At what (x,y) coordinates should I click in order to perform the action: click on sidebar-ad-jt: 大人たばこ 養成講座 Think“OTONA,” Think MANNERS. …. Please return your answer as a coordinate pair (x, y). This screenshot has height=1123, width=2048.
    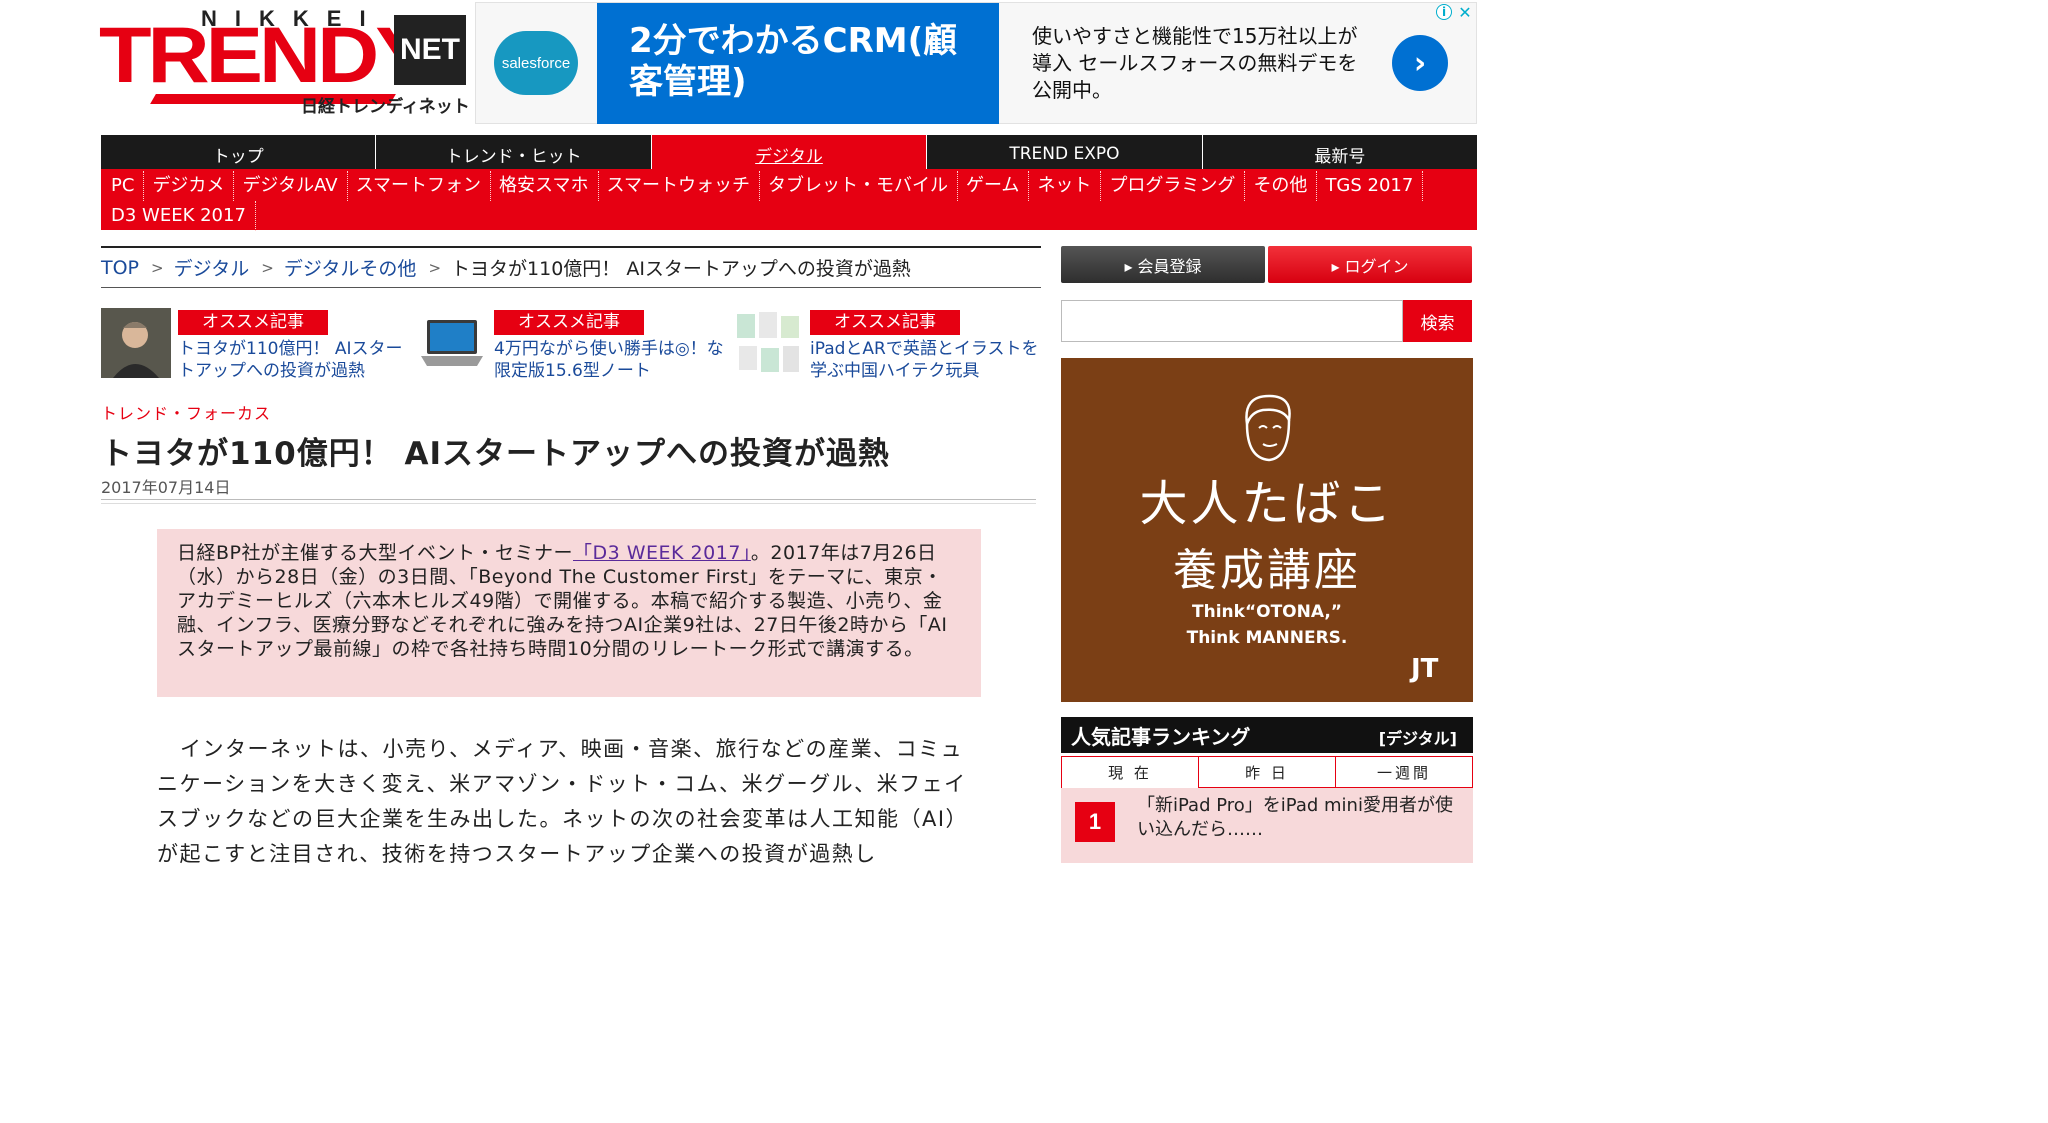
    Looking at the image, I should click on (1267, 530).